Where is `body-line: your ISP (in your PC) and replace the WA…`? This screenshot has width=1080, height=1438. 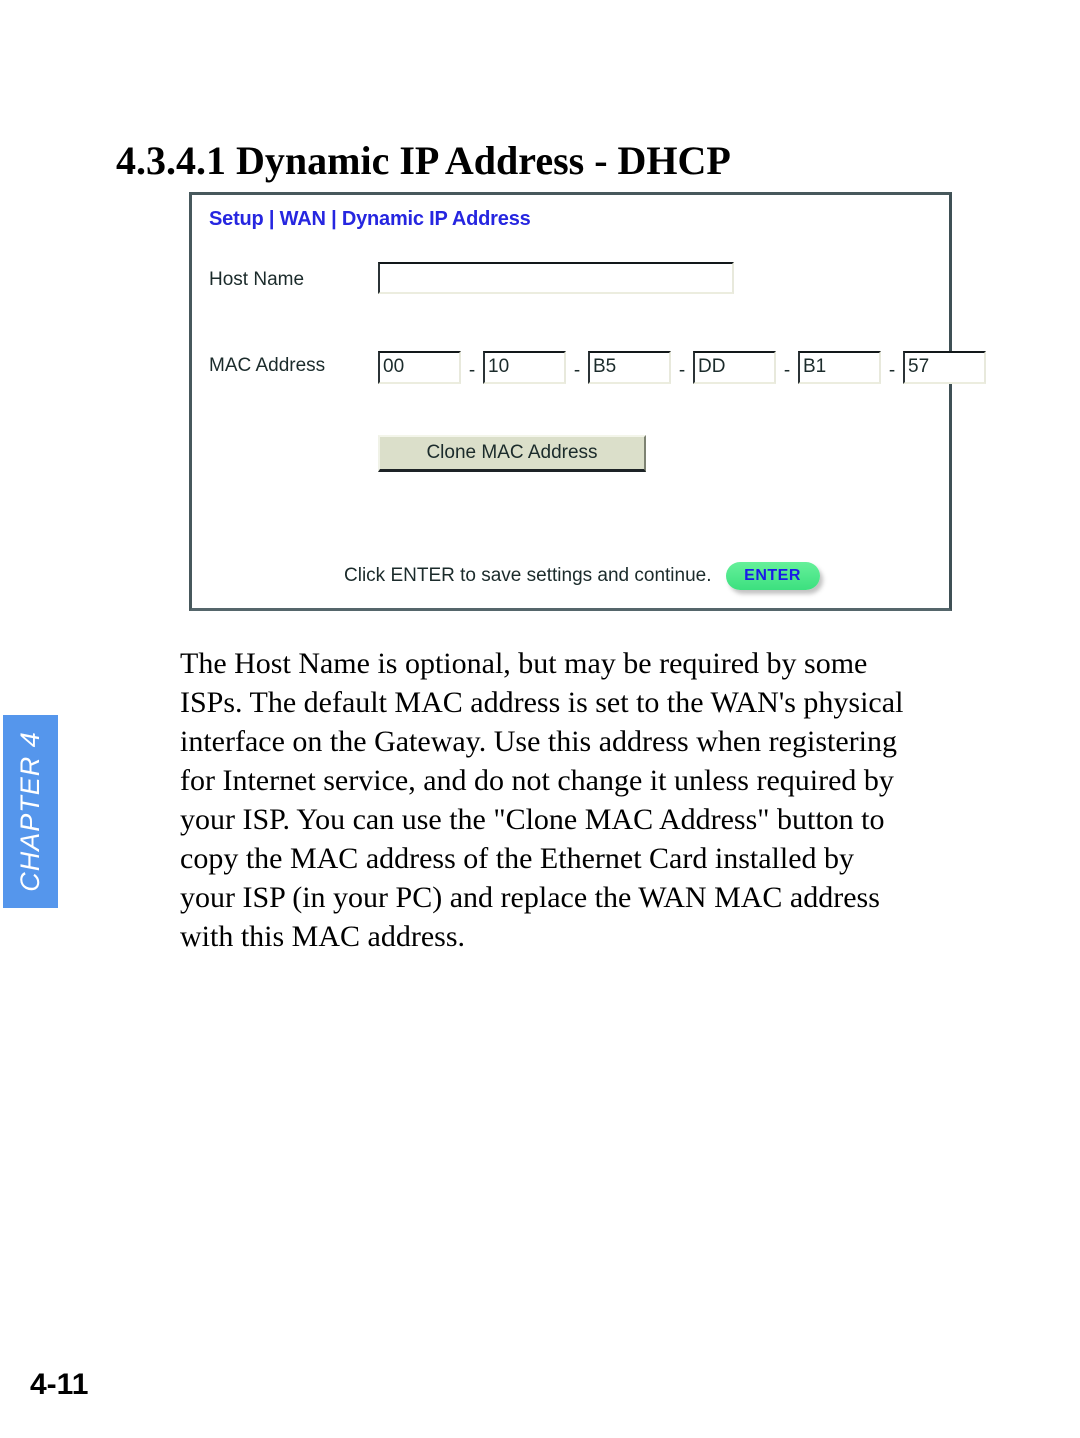
body-line: your ISP (in your PC) and replace the WA… is located at coordinates (530, 897).